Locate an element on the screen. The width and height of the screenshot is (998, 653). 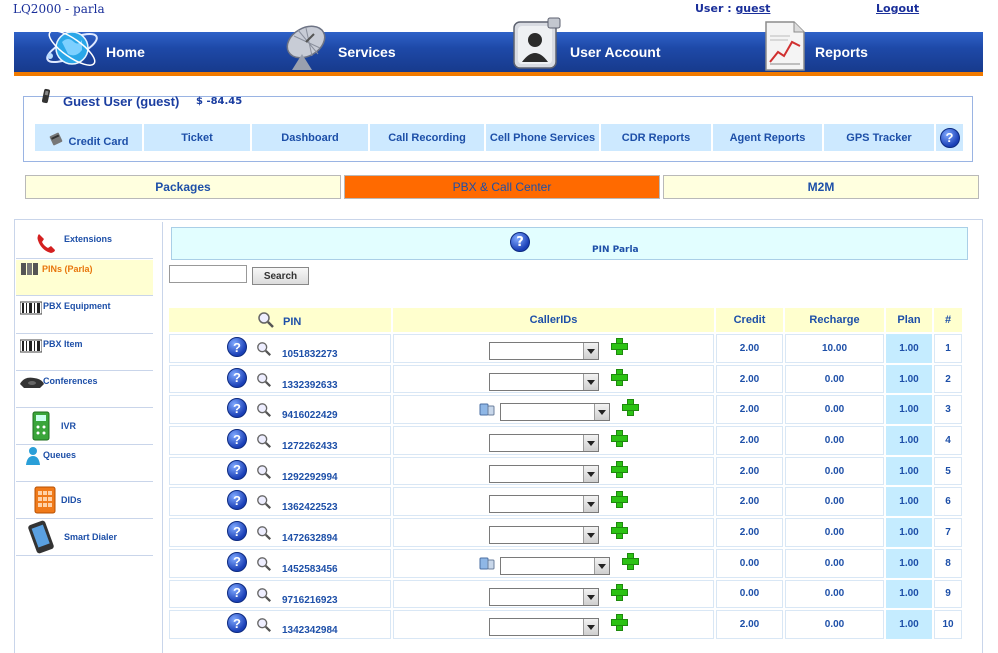
search-input is located at coordinates (208, 274).